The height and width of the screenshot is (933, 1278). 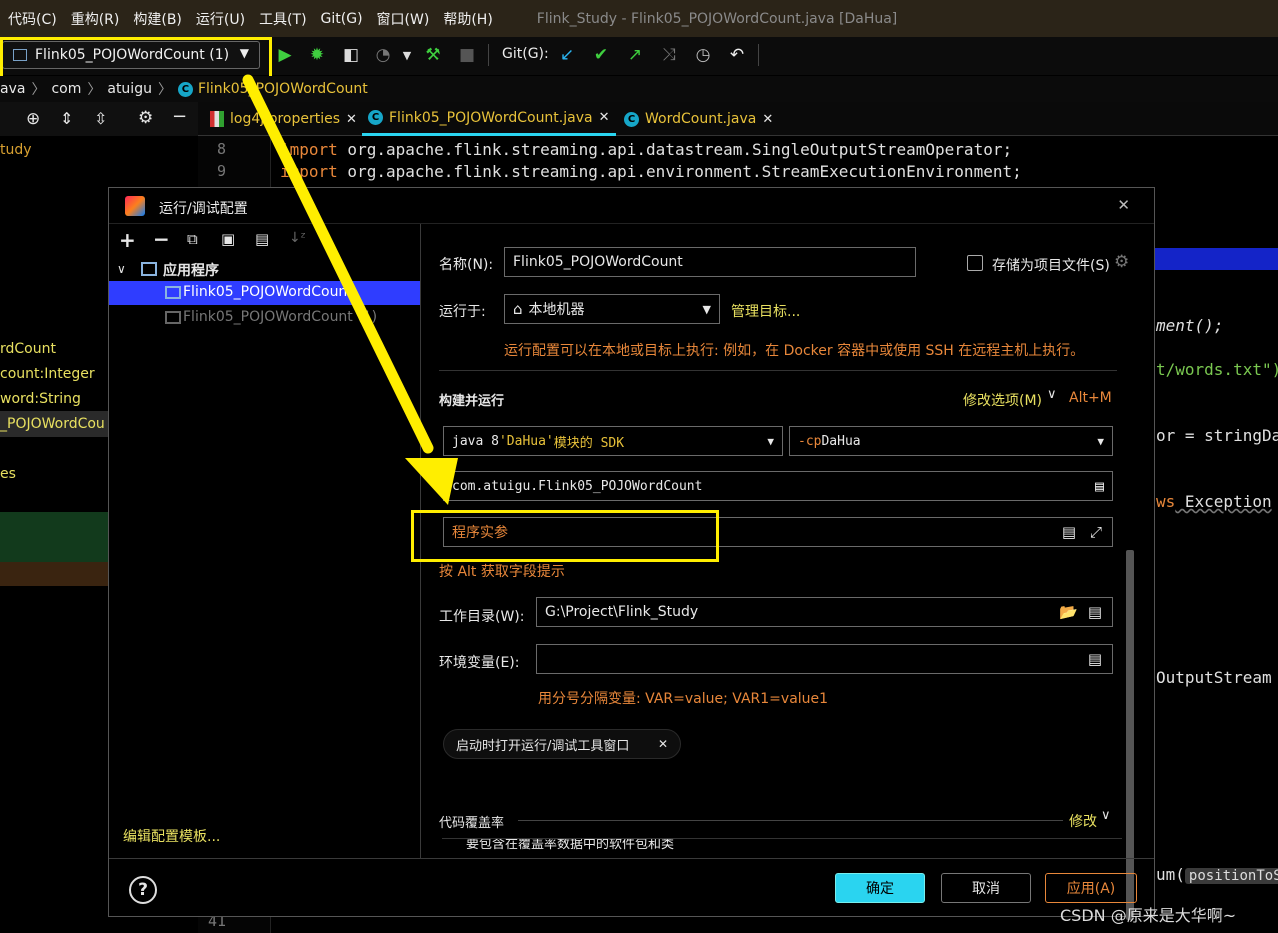 I want to click on watermark: CSDN @原来是大华啊~, so click(x=1148, y=915).